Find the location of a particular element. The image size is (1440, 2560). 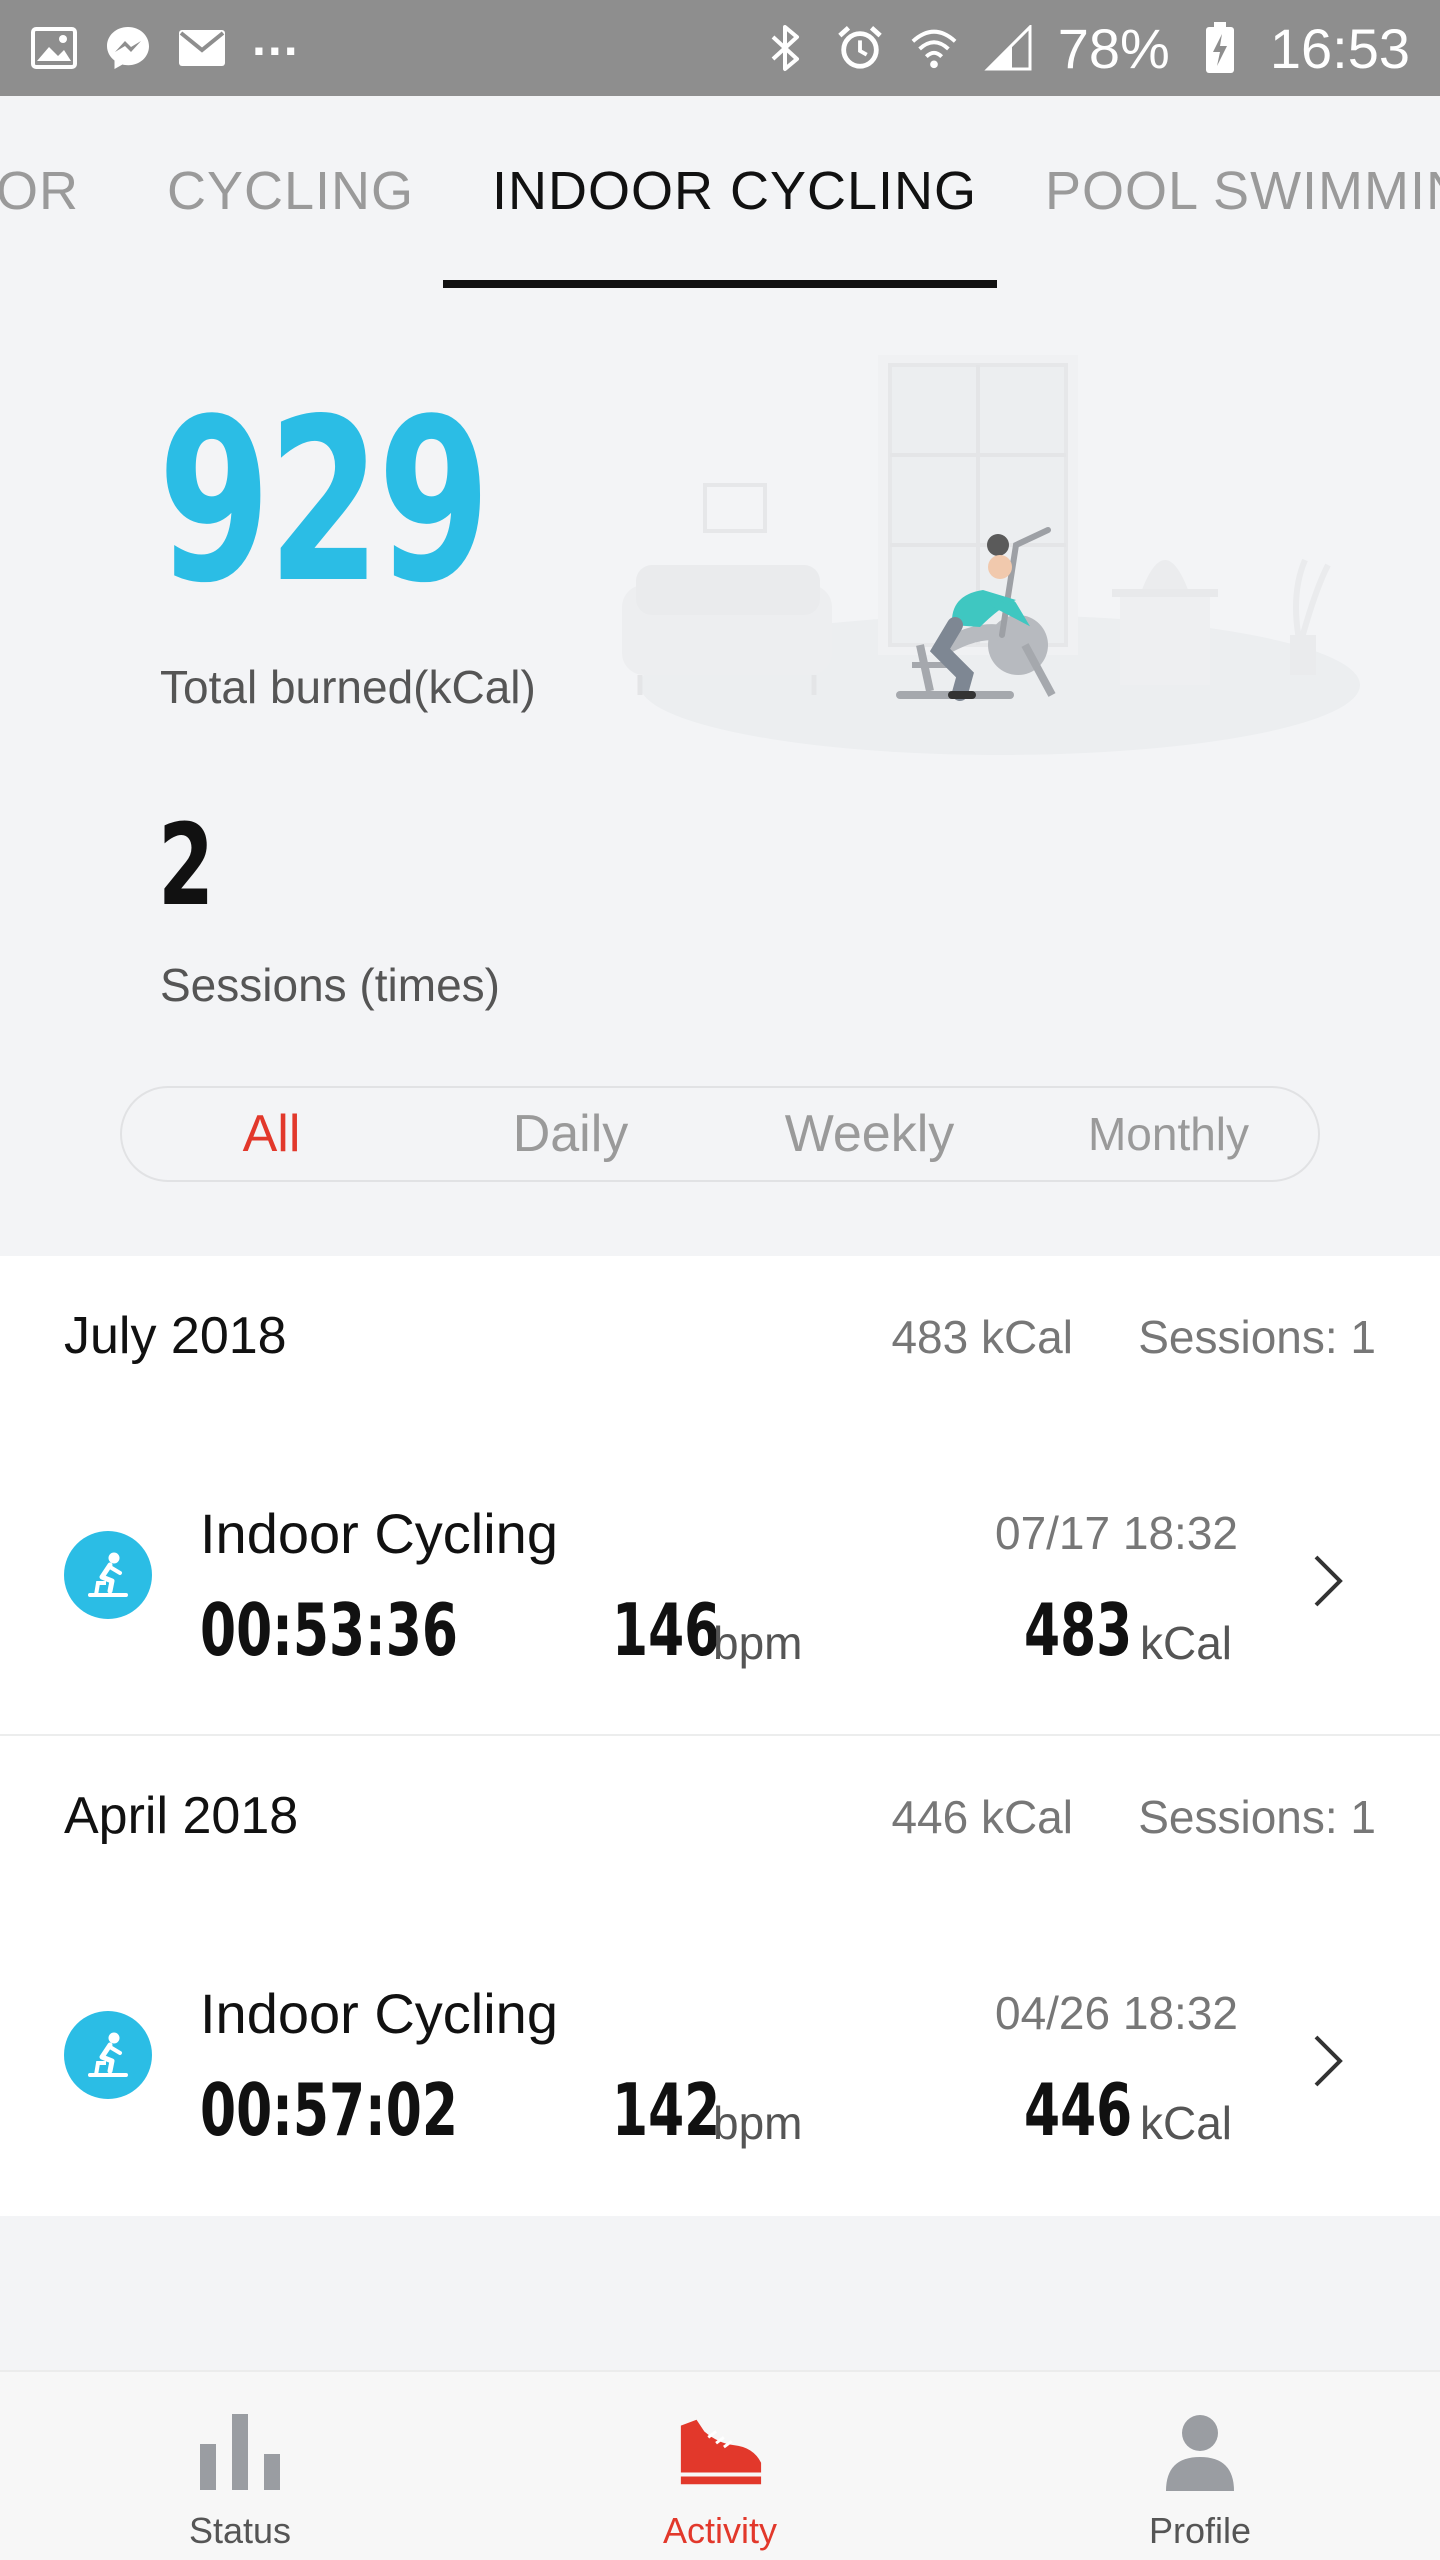

filter-daily: Daily is located at coordinates (570, 1134).